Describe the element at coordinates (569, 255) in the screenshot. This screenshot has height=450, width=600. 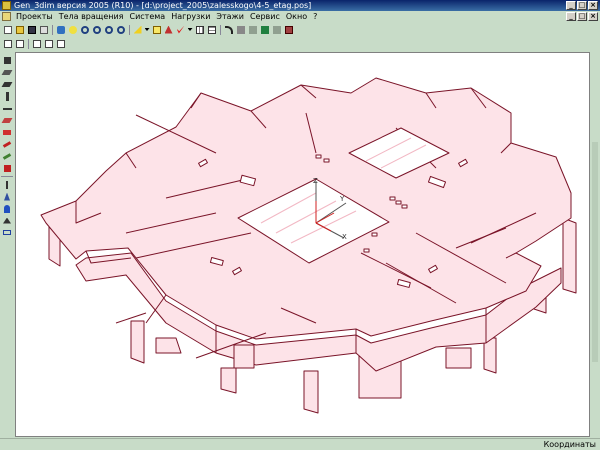
I see `column-right-front` at that location.